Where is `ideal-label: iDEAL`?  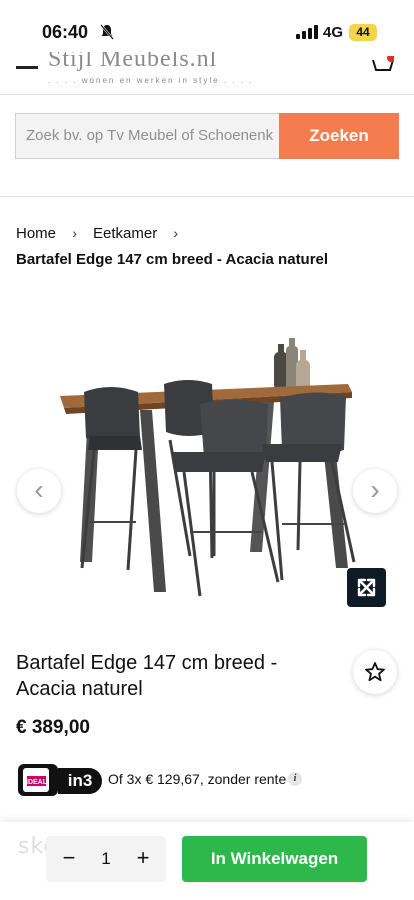
ideal-label: iDEAL is located at coordinates (37, 782).